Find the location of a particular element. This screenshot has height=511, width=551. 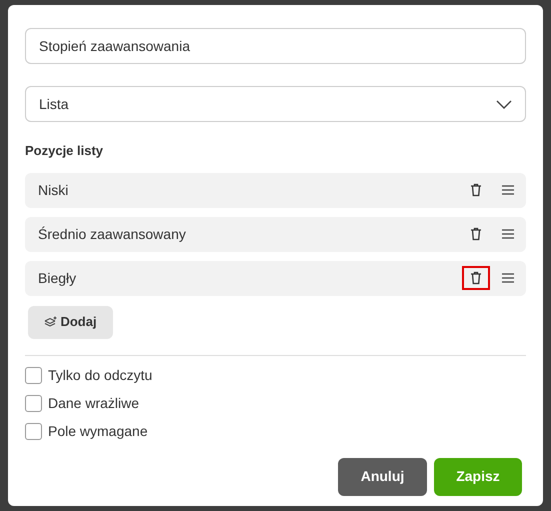

checkbox-label: Dane wrażliwe is located at coordinates (94, 403).